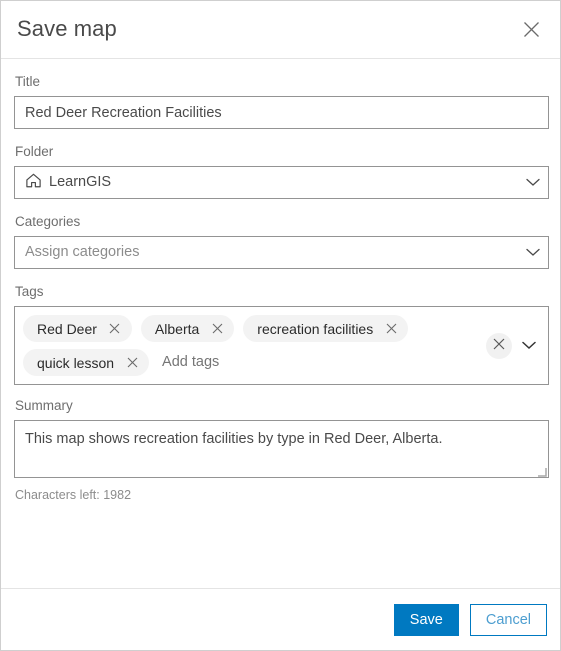  I want to click on categories-select: Assign categories, so click(281, 252).